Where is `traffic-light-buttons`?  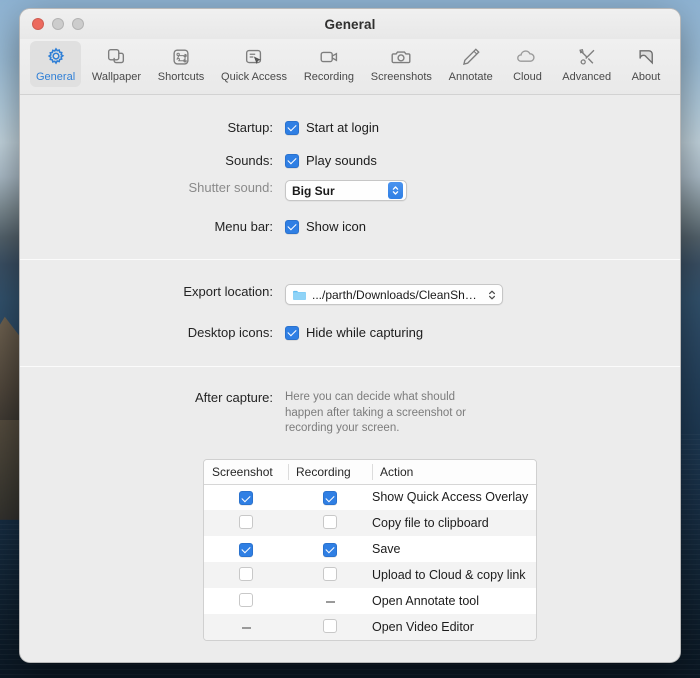 traffic-light-buttons is located at coordinates (58, 24).